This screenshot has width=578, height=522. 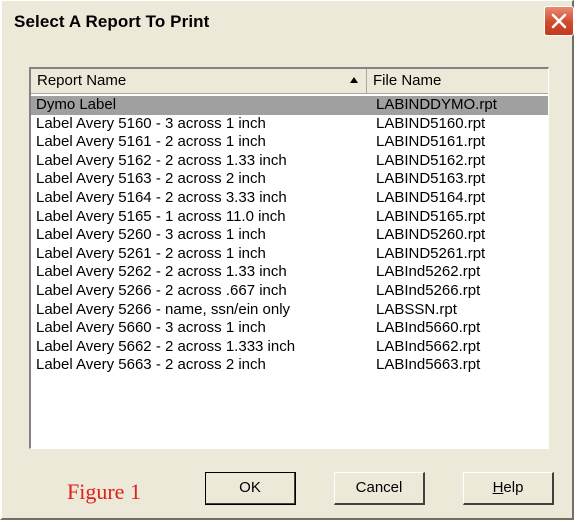 I want to click on file-name-cell: LABIND5160.rpt, so click(x=431, y=123).